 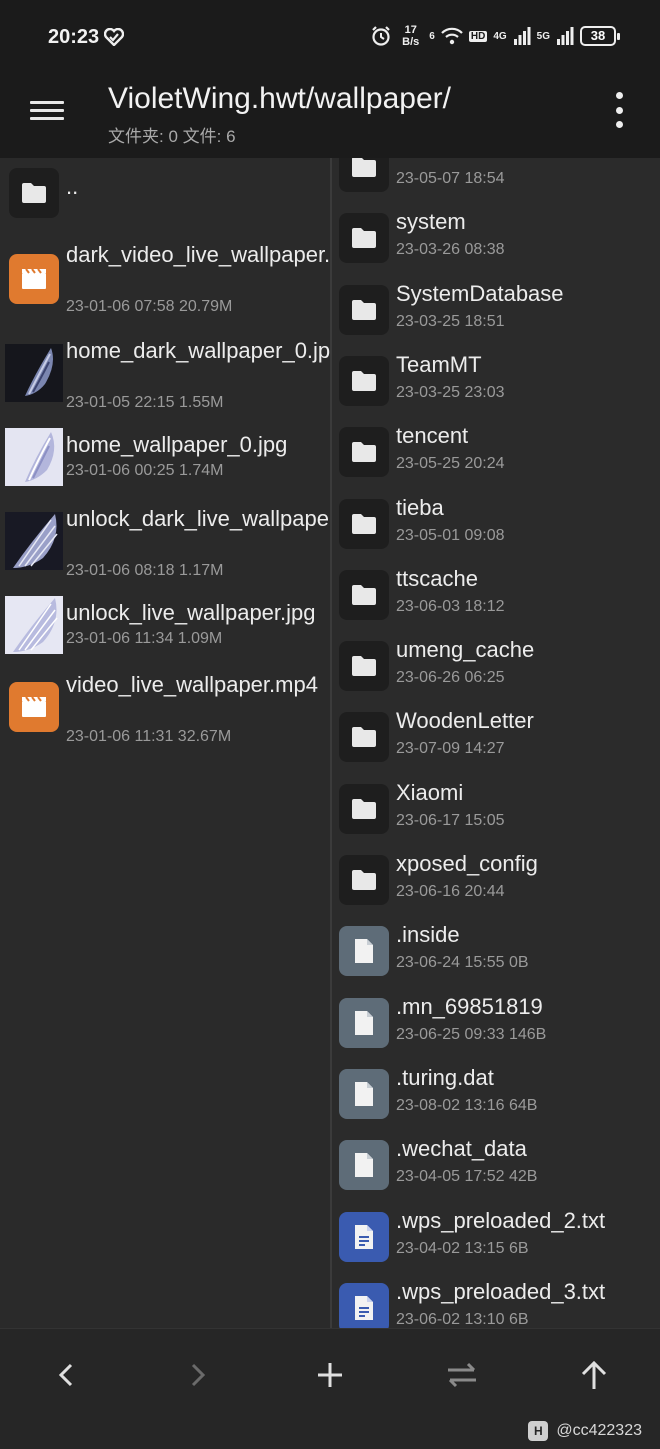 I want to click on file-meta: 23-05-07 18:54, so click(x=450, y=178).